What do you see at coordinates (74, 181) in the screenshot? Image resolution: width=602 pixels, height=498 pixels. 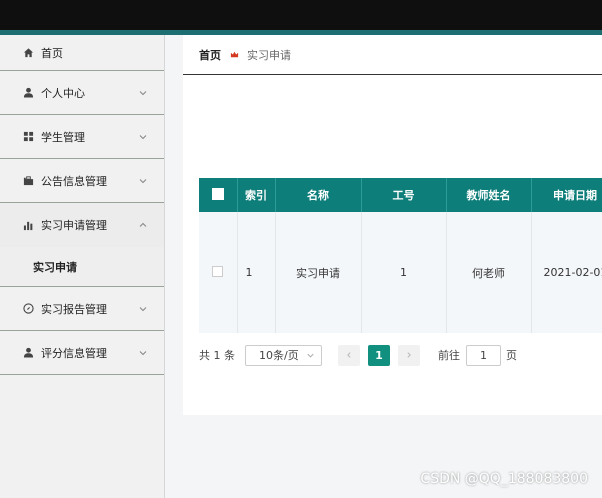 I see `sidebar-item-label: 公告信息管理` at bounding box center [74, 181].